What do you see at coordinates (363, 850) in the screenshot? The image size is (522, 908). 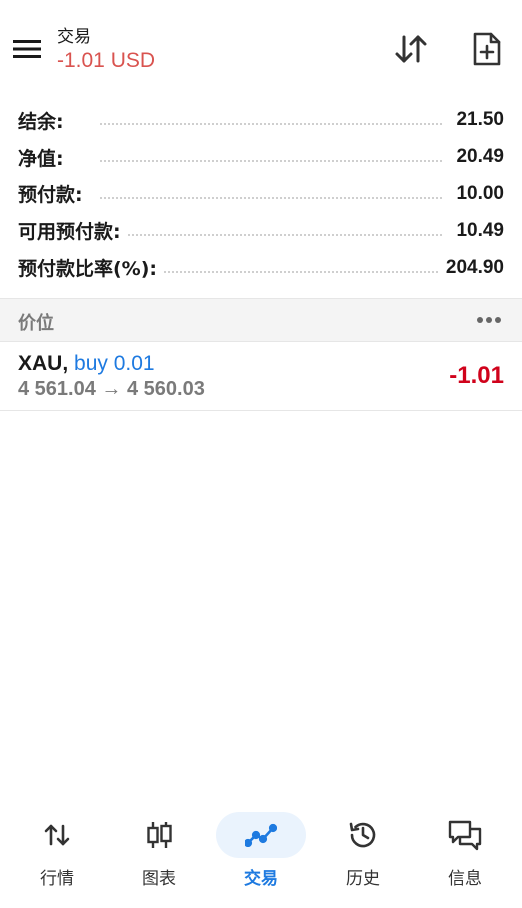 I see `nav-history: 历史` at bounding box center [363, 850].